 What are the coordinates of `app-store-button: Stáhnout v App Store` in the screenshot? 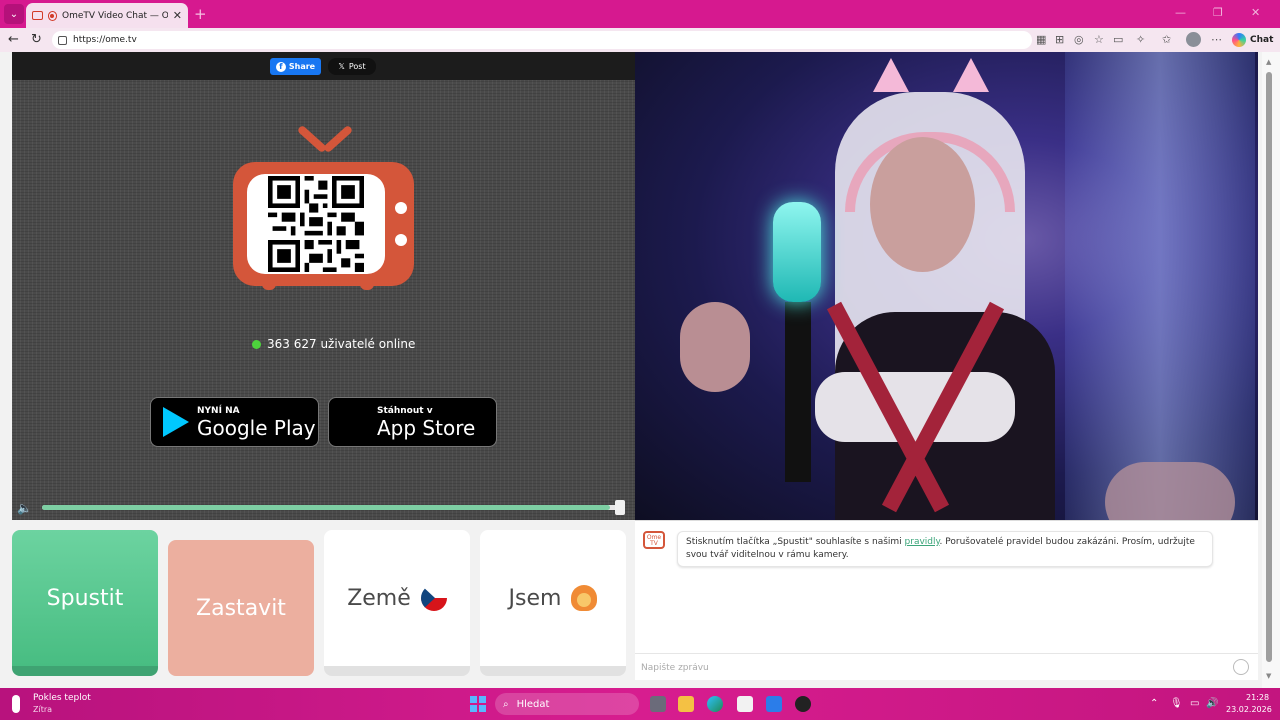 It's located at (412, 422).